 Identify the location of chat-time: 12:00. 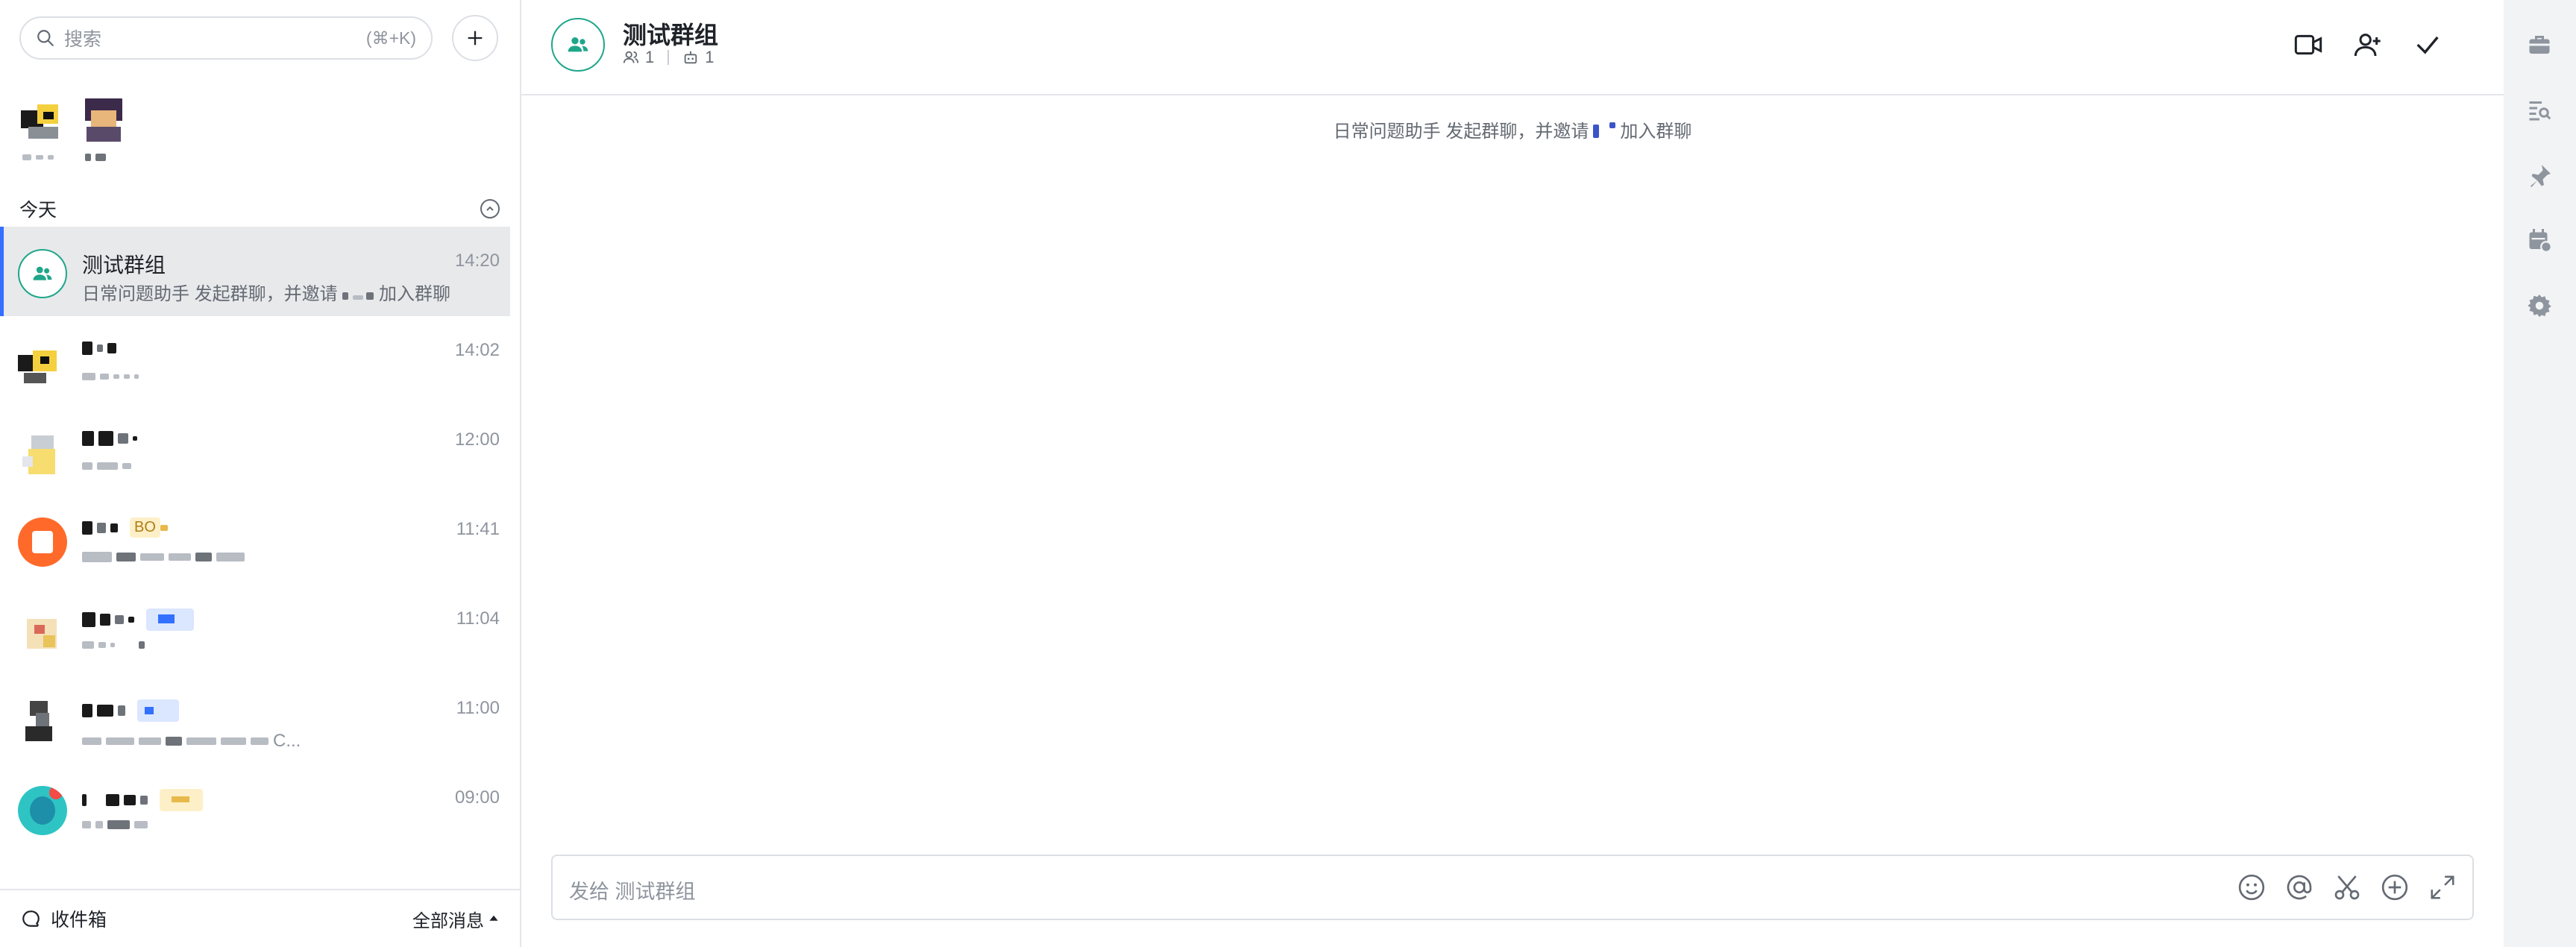
(477, 440).